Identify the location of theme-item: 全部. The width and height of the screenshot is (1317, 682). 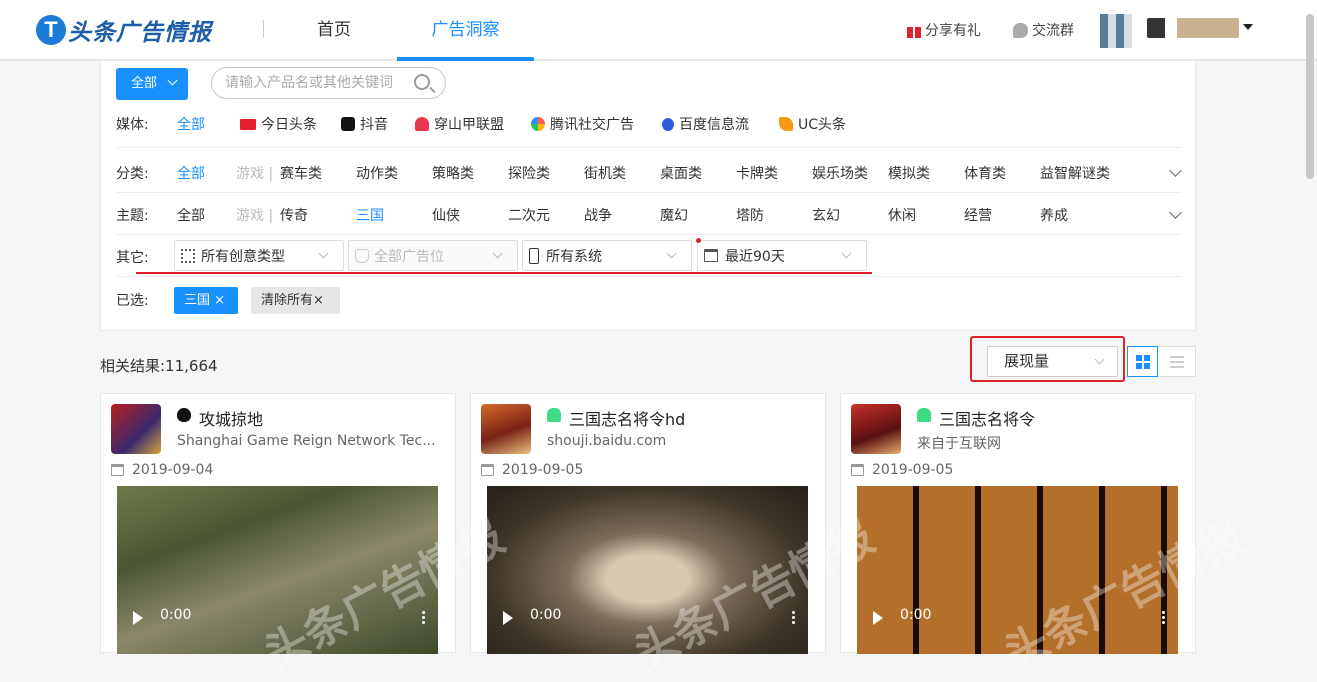
(191, 215).